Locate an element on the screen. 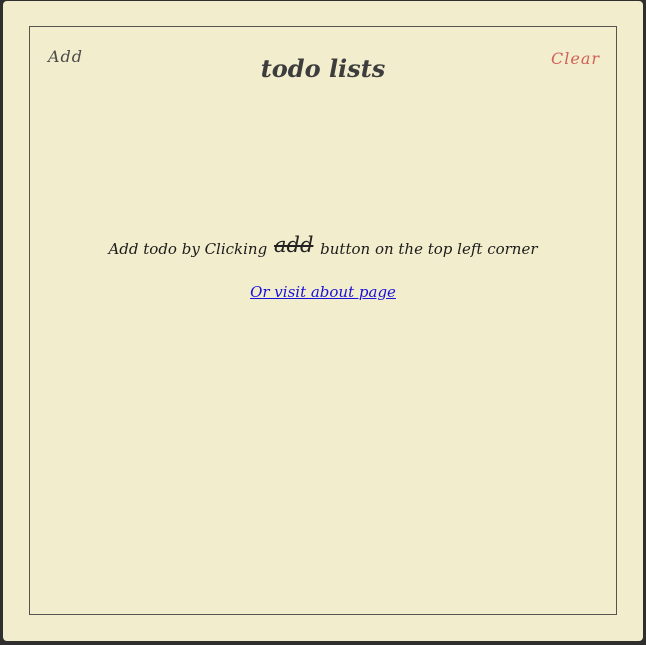 The height and width of the screenshot is (645, 646). about-page-link: Or visit about page is located at coordinates (323, 292).